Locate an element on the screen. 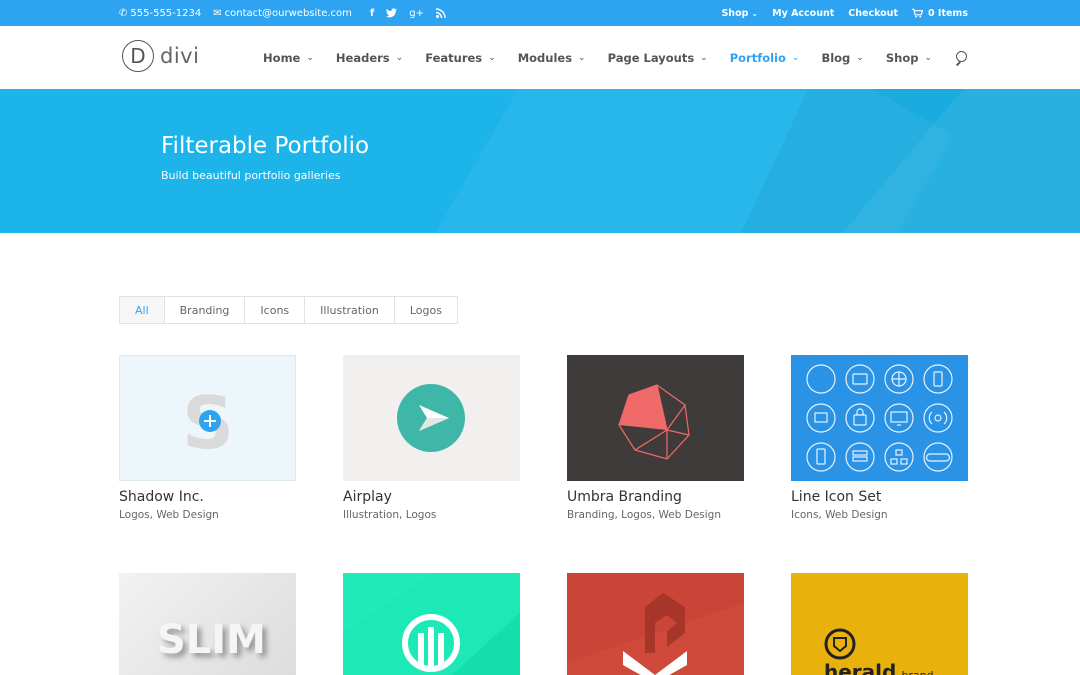 This screenshot has width=1080, height=675. portfolio-title: Umbra Branding is located at coordinates (655, 497).